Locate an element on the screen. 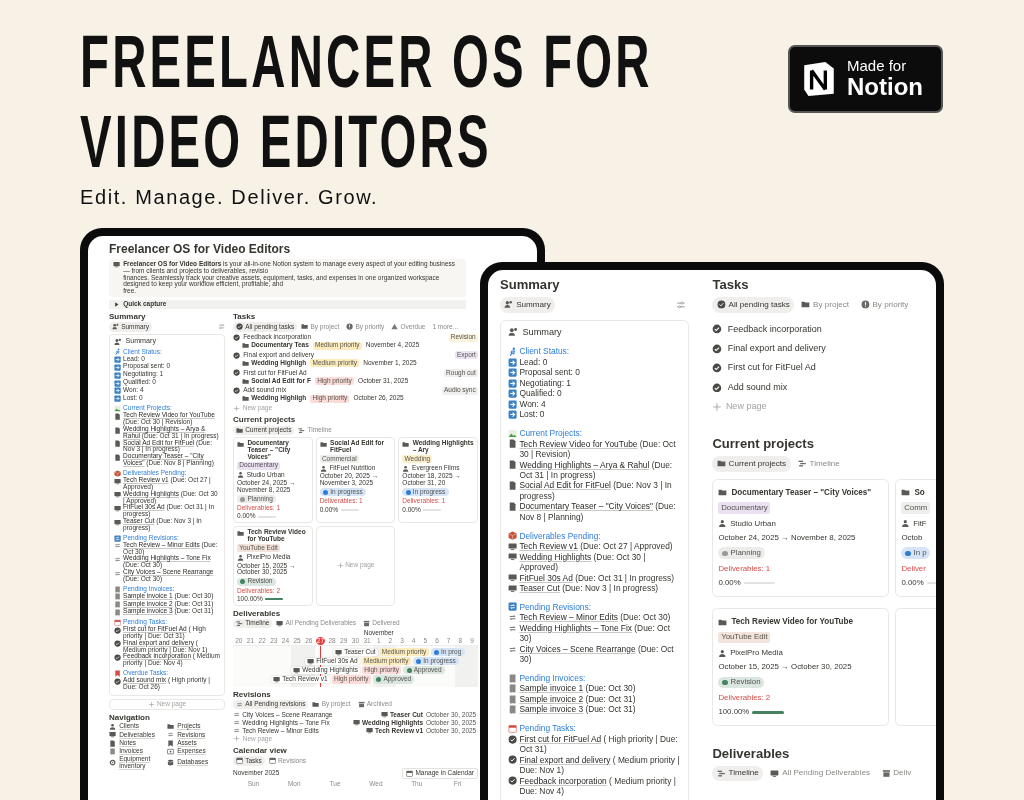 This screenshot has height=800, width=1024. view-tab: Summary is located at coordinates (528, 305).